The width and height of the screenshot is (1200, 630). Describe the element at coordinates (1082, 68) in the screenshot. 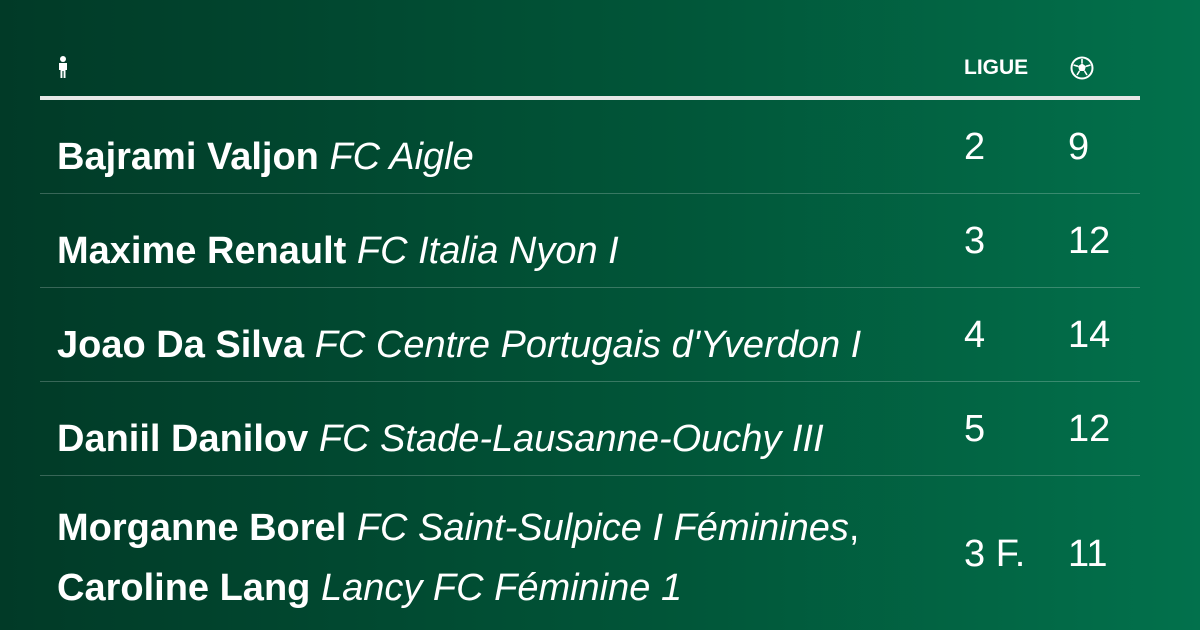

I see `soccer-ball-icon` at that location.